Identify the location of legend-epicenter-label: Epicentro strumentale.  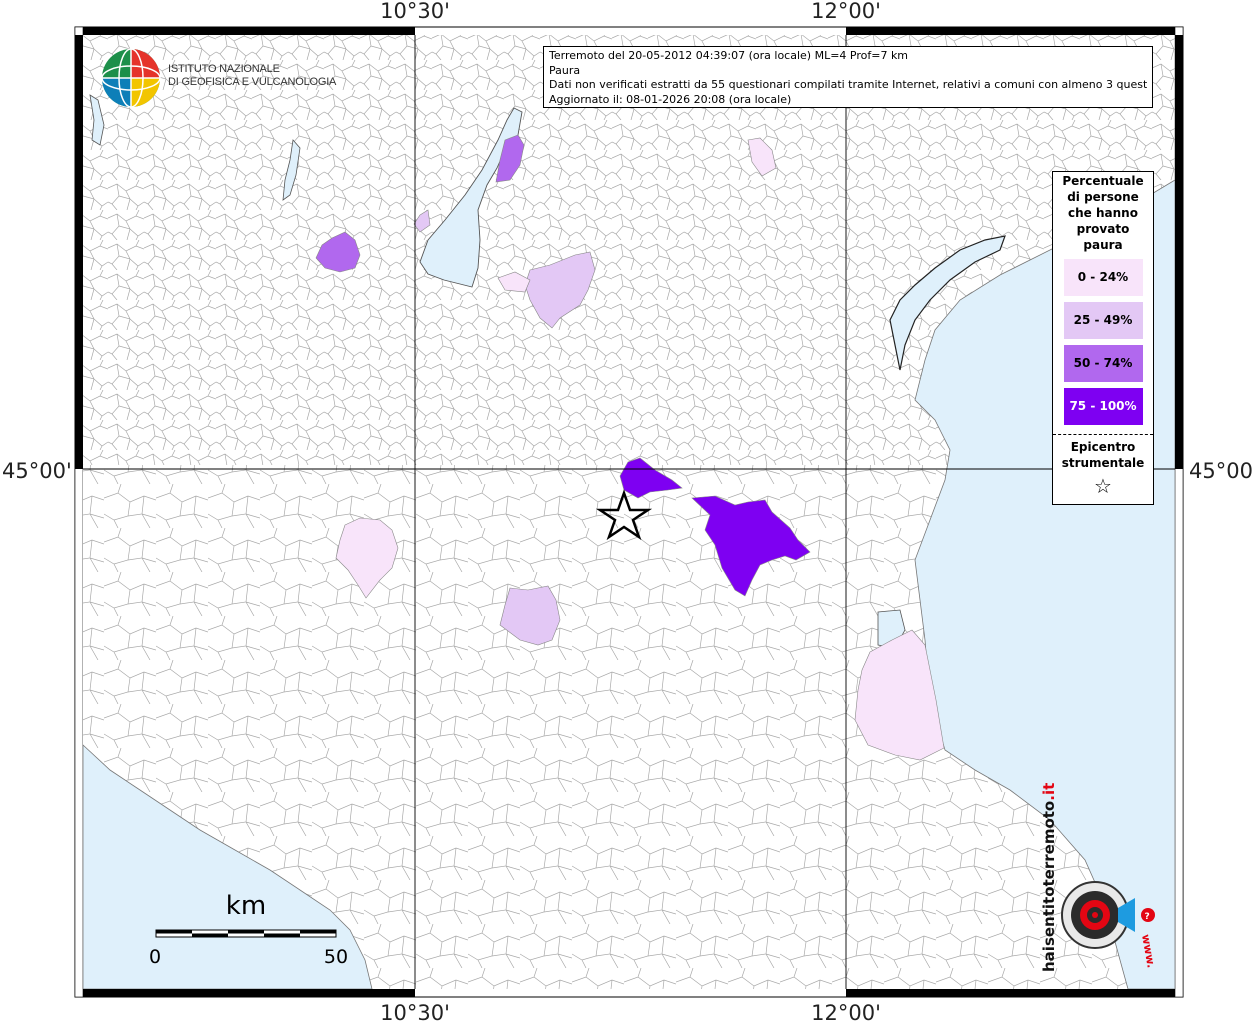
(1103, 455).